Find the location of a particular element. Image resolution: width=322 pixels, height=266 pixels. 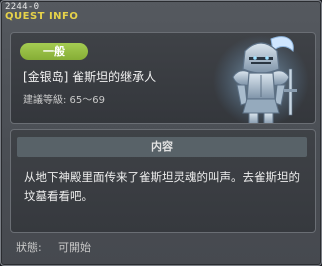

level-requirement: 建議等級: 65～69 is located at coordinates (64, 100).